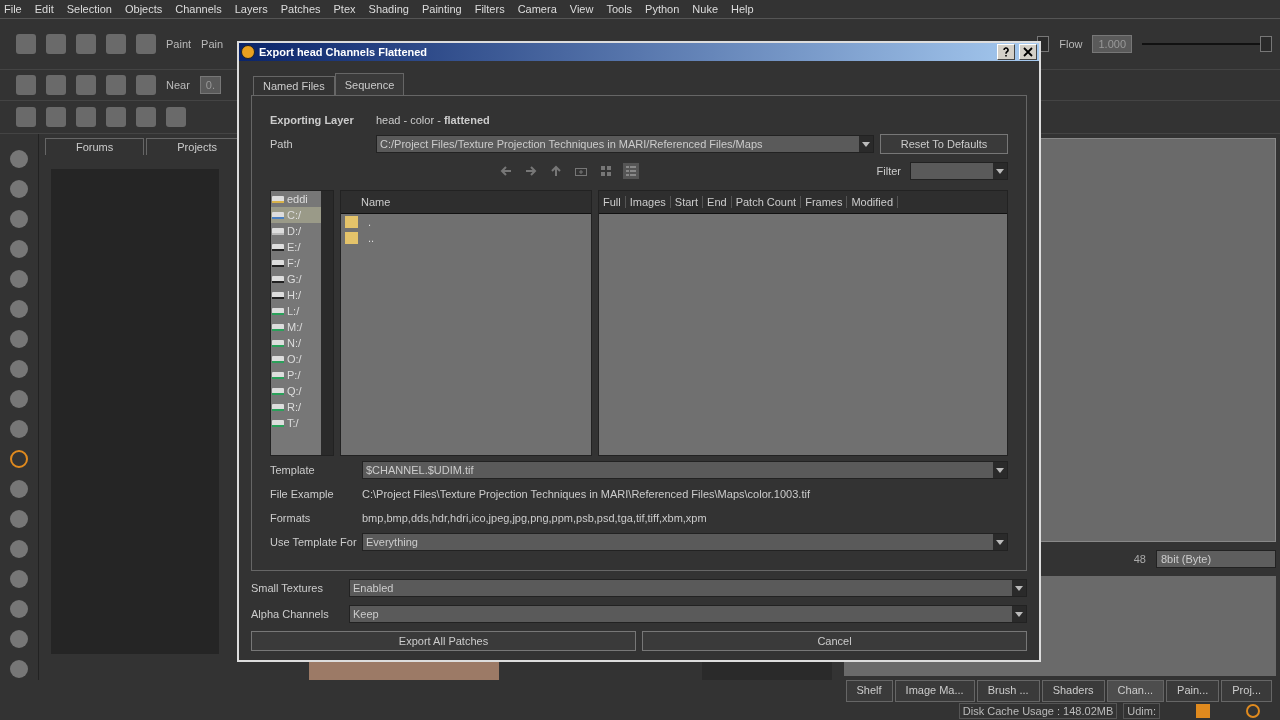 The height and width of the screenshot is (720, 1280). Describe the element at coordinates (344, 52) in the screenshot. I see `window-title: Export head Channels Flattened` at that location.